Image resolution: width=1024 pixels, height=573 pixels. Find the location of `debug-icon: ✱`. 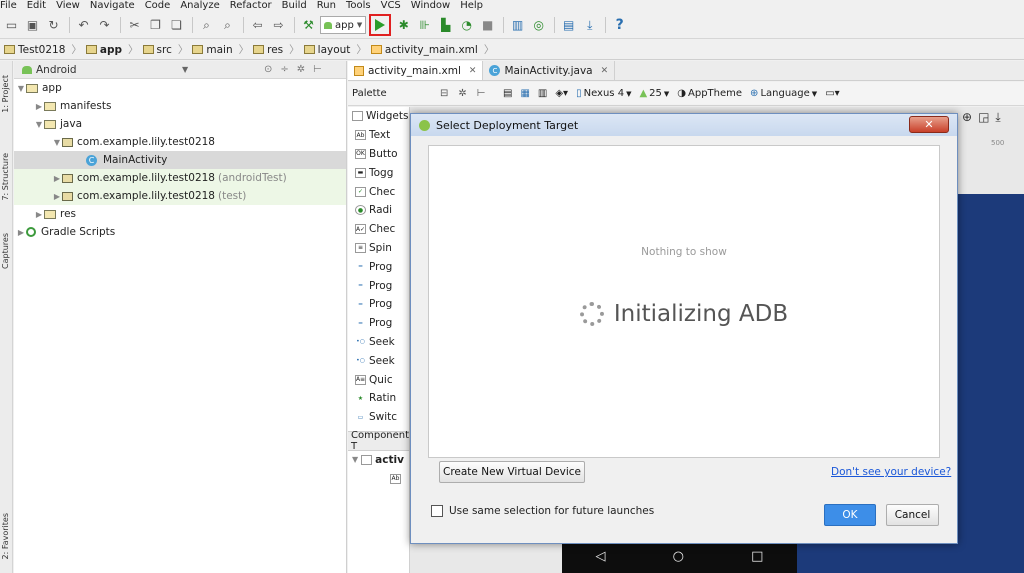

debug-icon: ✱ is located at coordinates (403, 25).